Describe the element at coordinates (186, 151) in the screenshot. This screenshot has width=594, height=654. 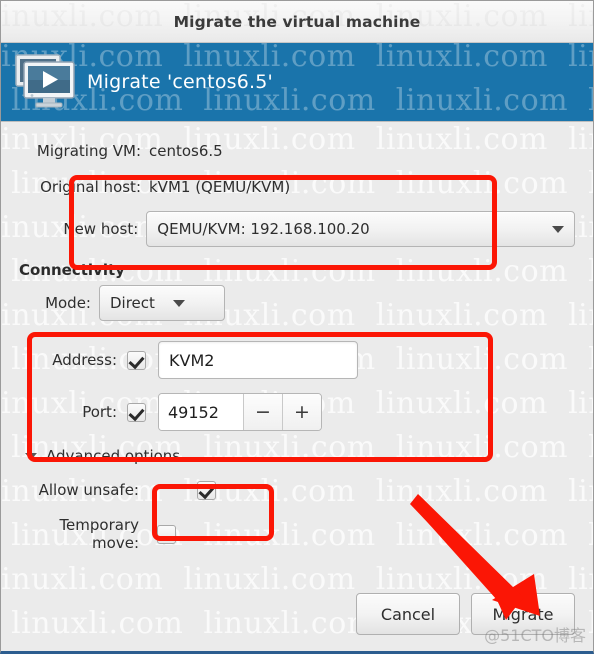
I see `migrating-vm-value: centos6.5` at that location.